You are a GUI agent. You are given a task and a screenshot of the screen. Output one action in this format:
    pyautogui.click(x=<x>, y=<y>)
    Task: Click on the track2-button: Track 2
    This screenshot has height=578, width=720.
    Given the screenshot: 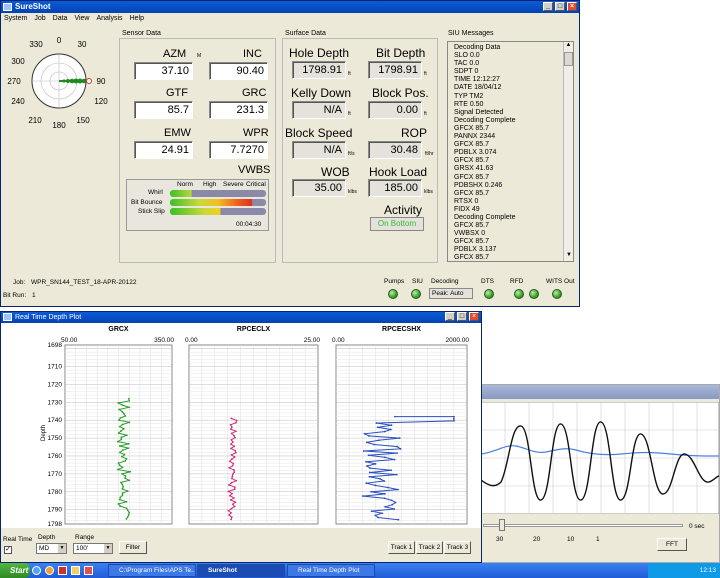 What is the action you would take?
    pyautogui.click(x=429, y=547)
    